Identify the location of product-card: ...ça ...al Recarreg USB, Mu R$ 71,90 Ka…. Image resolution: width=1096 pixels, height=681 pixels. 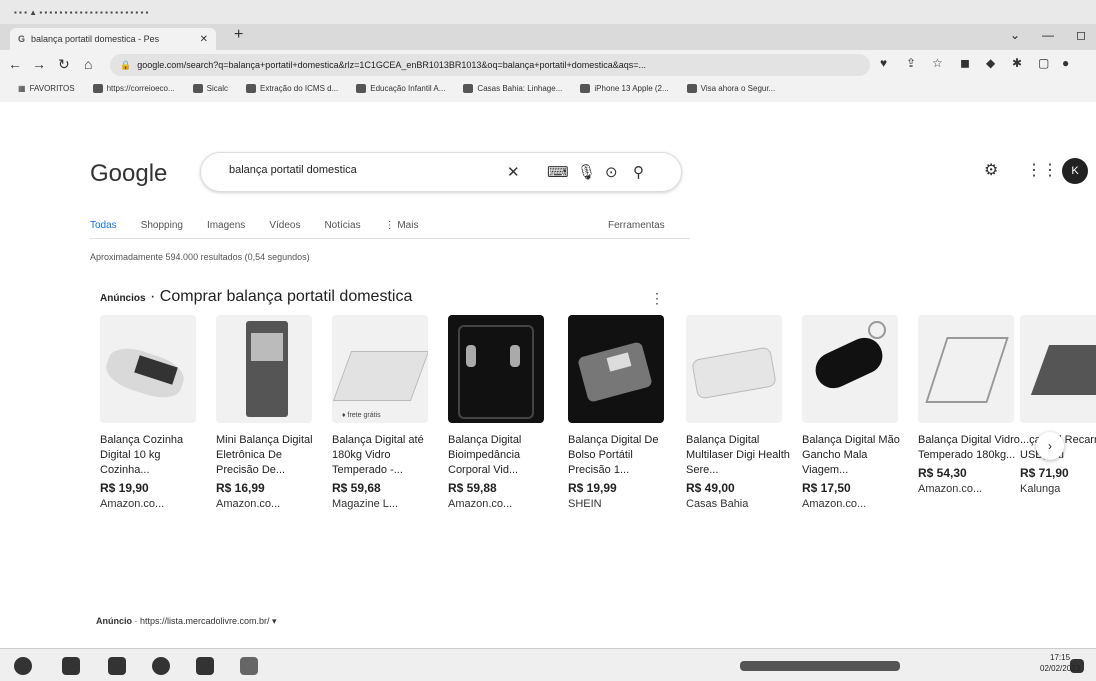
(1058, 405).